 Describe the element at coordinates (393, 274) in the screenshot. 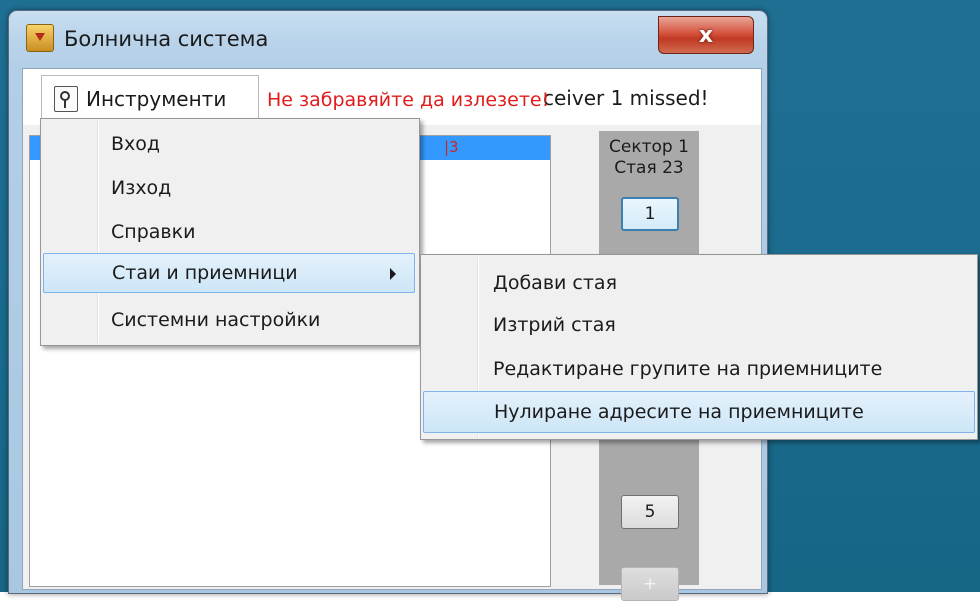

I see `submenu-arrow-icon` at that location.